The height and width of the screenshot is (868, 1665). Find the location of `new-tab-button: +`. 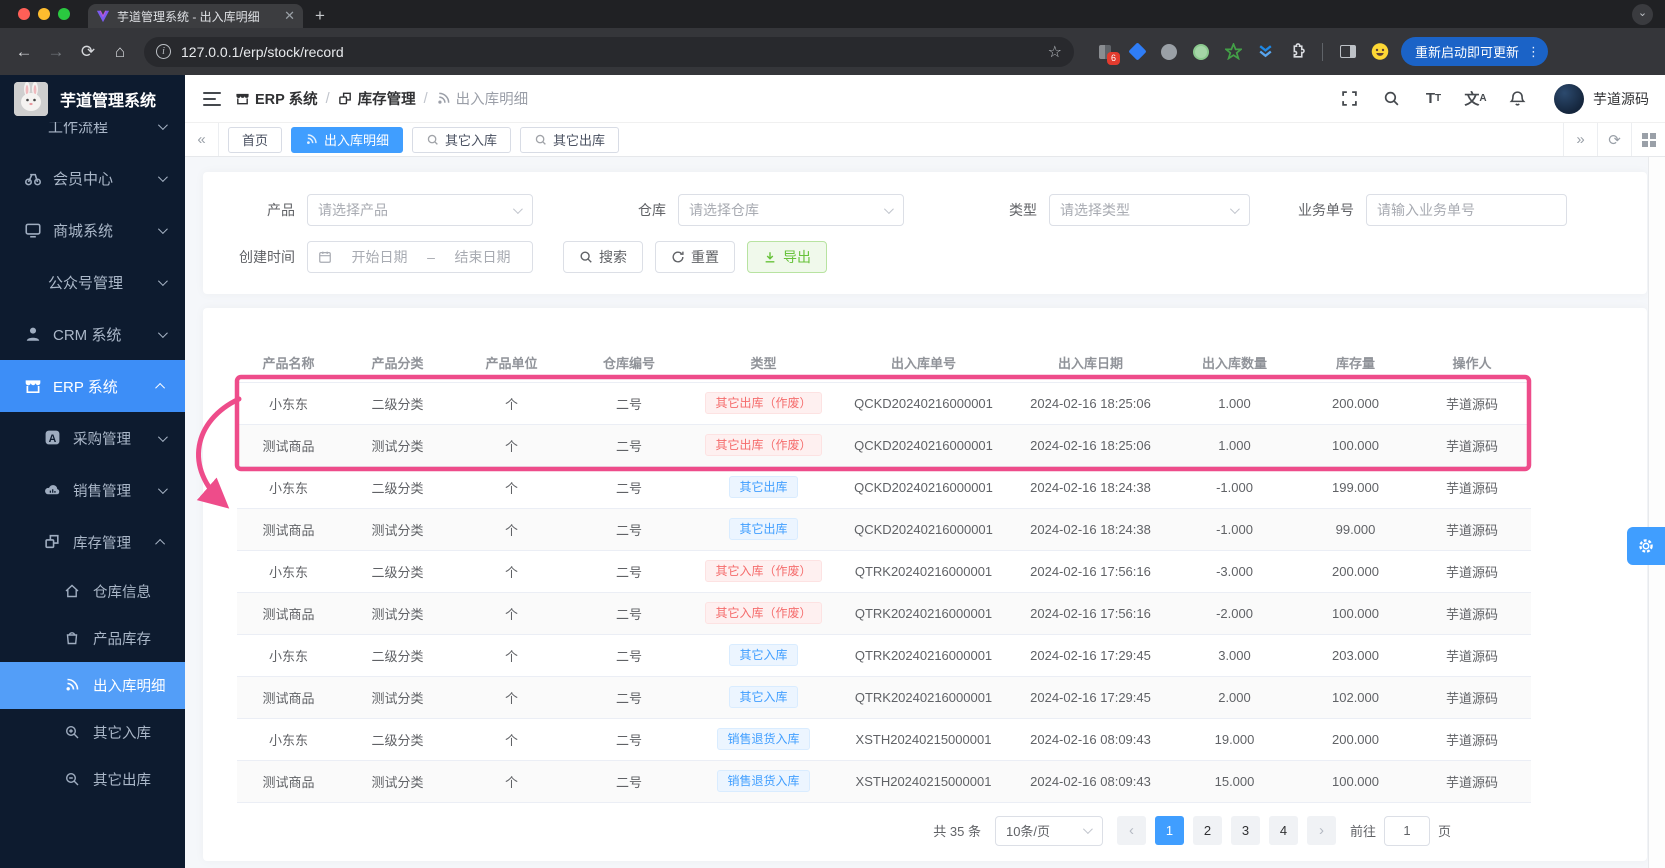

new-tab-button: + is located at coordinates (320, 16).